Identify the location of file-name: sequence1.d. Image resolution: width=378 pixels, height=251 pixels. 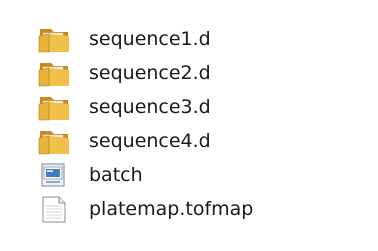
(150, 39).